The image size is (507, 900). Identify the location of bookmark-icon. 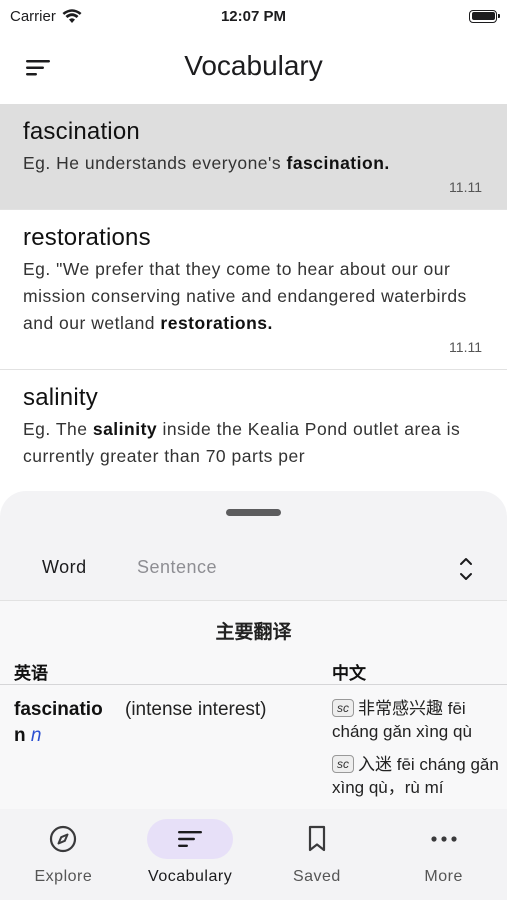
(316, 838).